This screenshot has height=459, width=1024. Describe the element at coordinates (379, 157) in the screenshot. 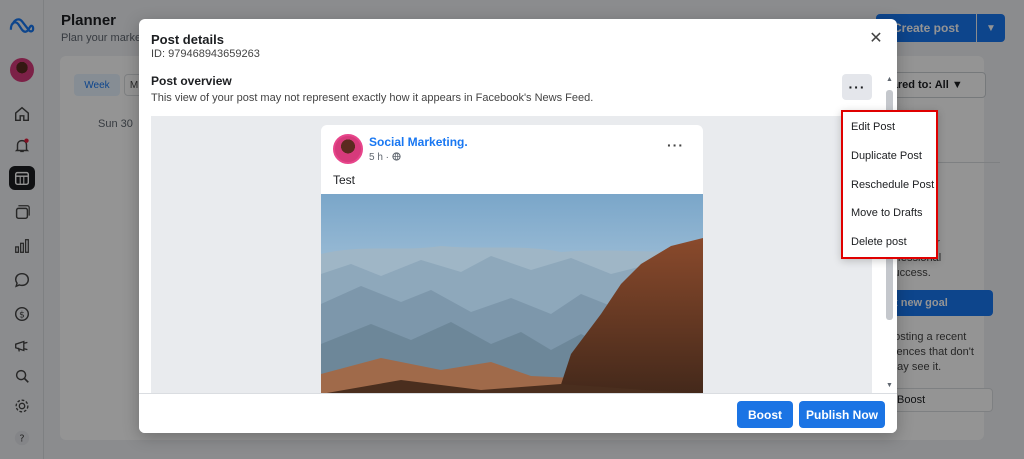

I see `post-time-text: 5 h ·` at that location.